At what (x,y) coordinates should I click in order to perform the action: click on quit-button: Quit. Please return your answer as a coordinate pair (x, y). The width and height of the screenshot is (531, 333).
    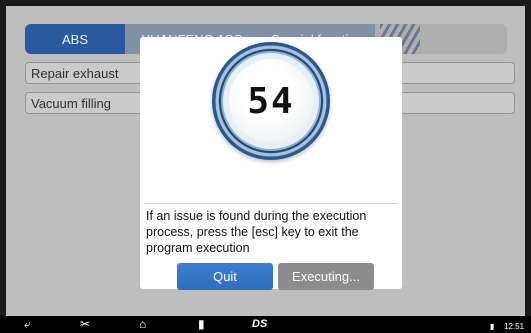
    Looking at the image, I should click on (225, 276).